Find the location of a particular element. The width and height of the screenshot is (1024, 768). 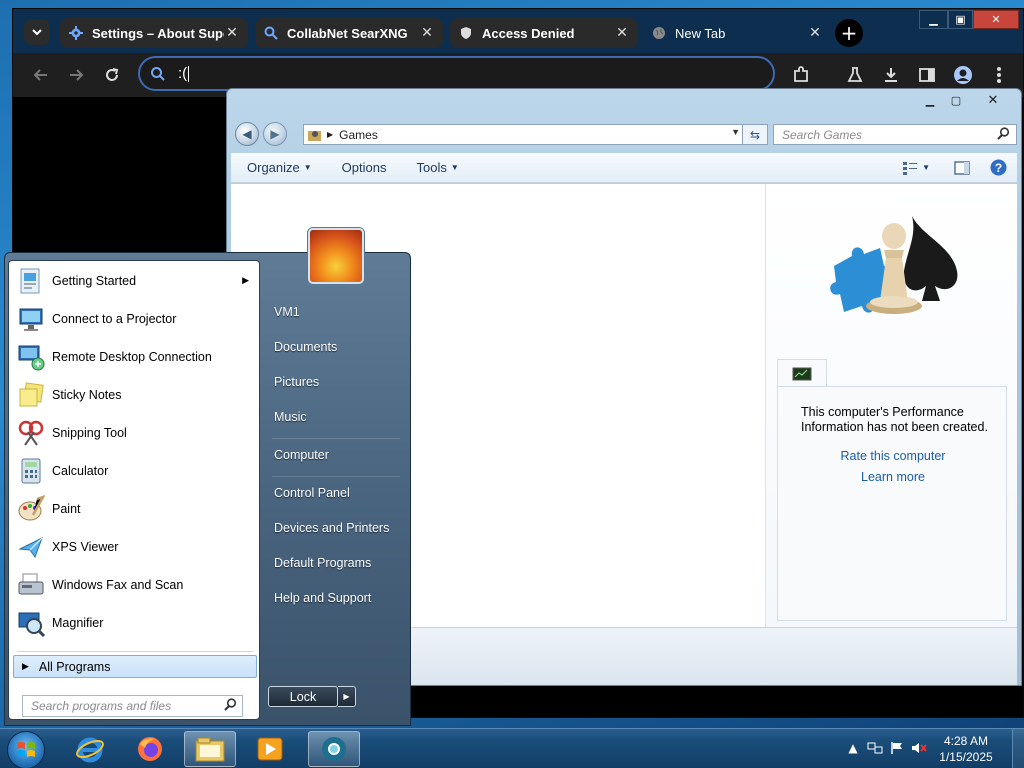

magnifier-icon is located at coordinates (31, 623).